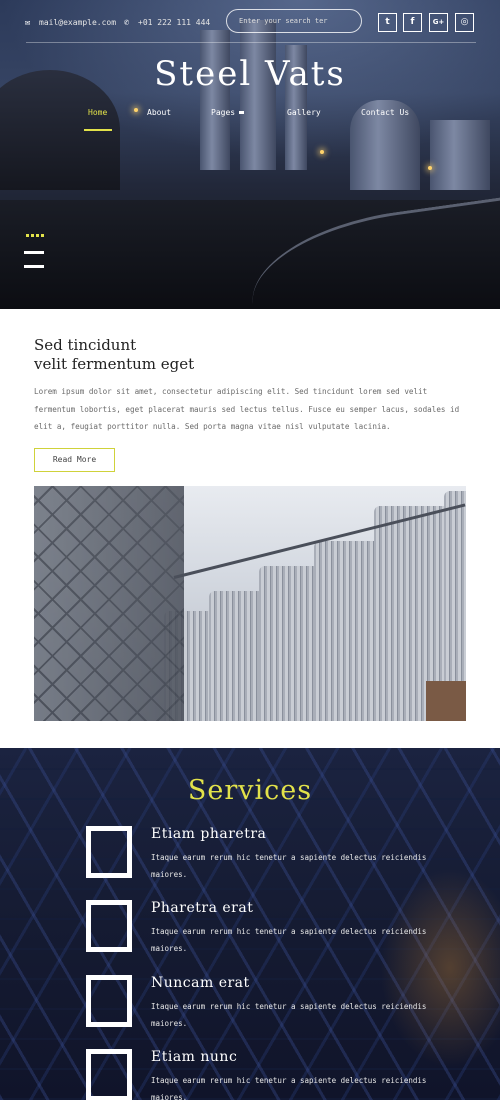  What do you see at coordinates (385, 112) in the screenshot?
I see `nav-contact: Contact Us` at bounding box center [385, 112].